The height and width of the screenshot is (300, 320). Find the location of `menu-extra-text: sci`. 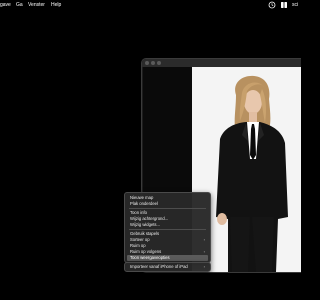

menu-extra-text: sci is located at coordinates (295, 5).